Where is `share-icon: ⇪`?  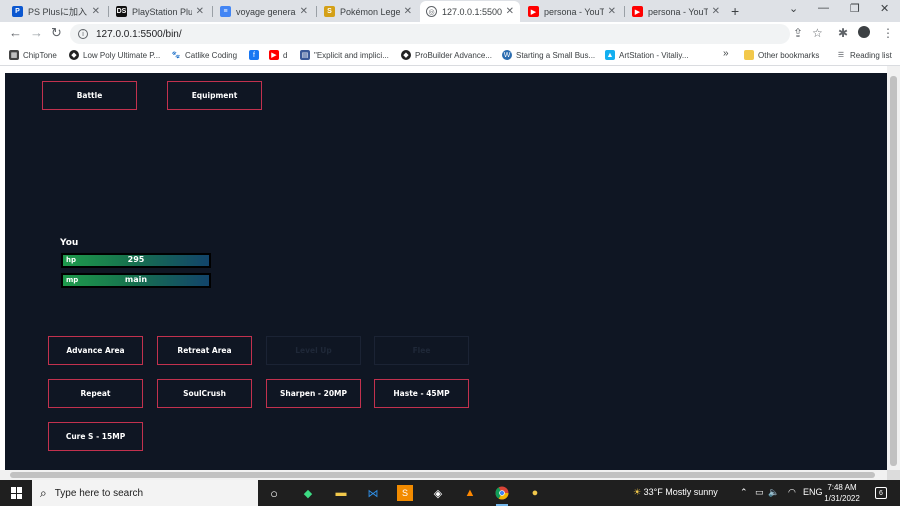
share-icon: ⇪ is located at coordinates (798, 33).